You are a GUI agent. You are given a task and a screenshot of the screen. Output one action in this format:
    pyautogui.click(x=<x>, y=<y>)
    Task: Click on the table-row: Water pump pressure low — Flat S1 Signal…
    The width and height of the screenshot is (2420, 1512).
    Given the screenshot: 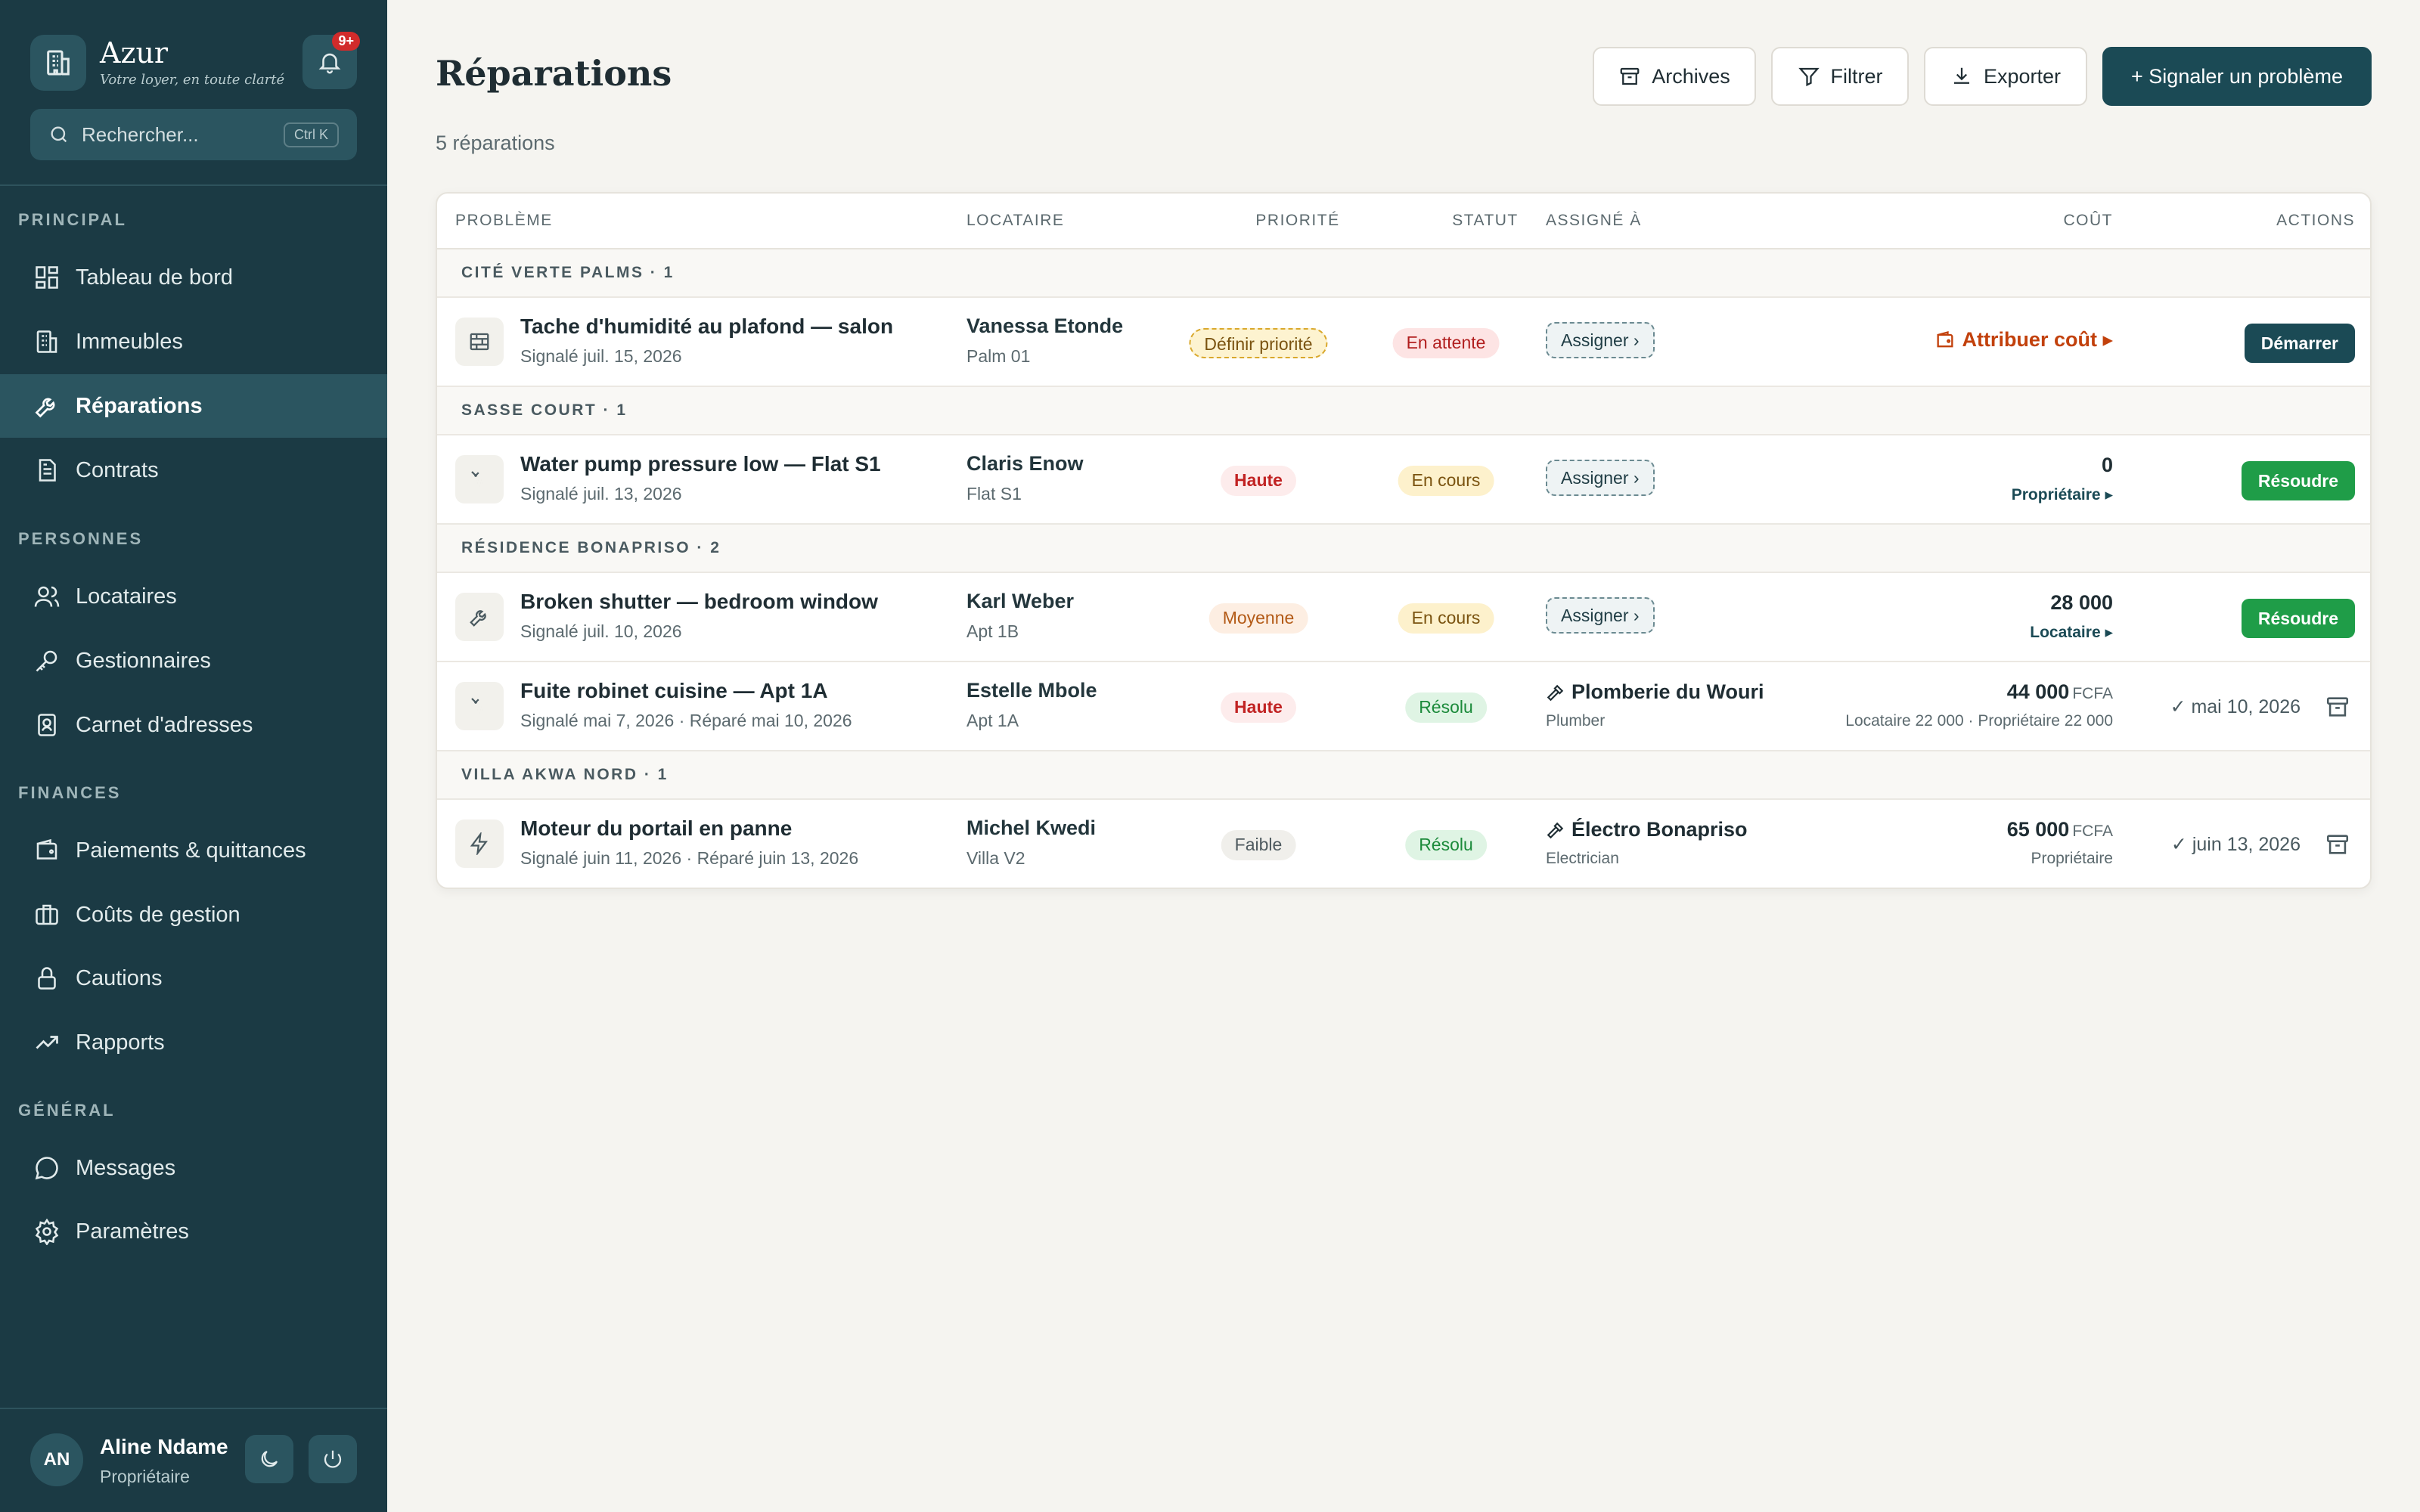 What is the action you would take?
    pyautogui.click(x=1403, y=480)
    